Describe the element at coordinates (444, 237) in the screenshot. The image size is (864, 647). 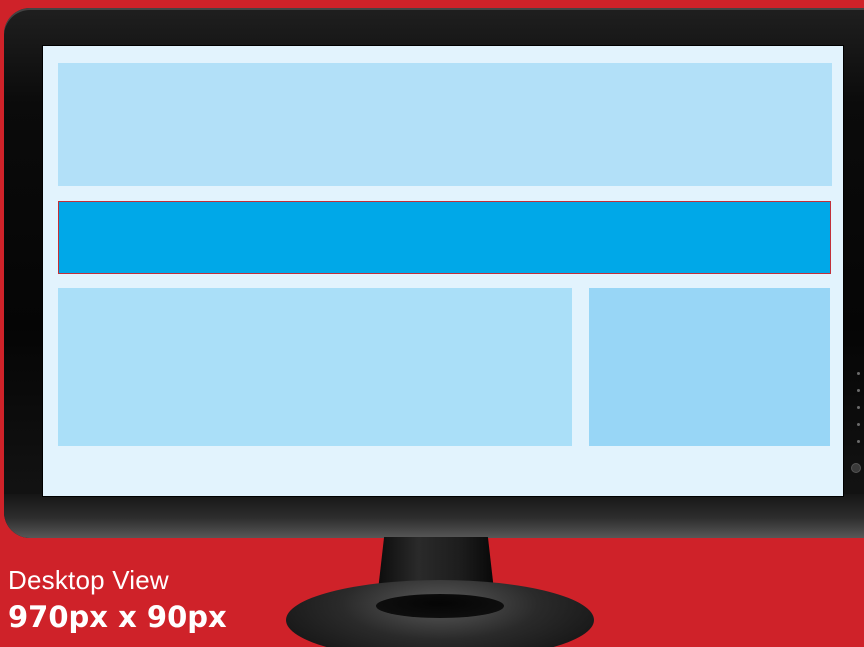
I see `leaderboard-ad-block` at that location.